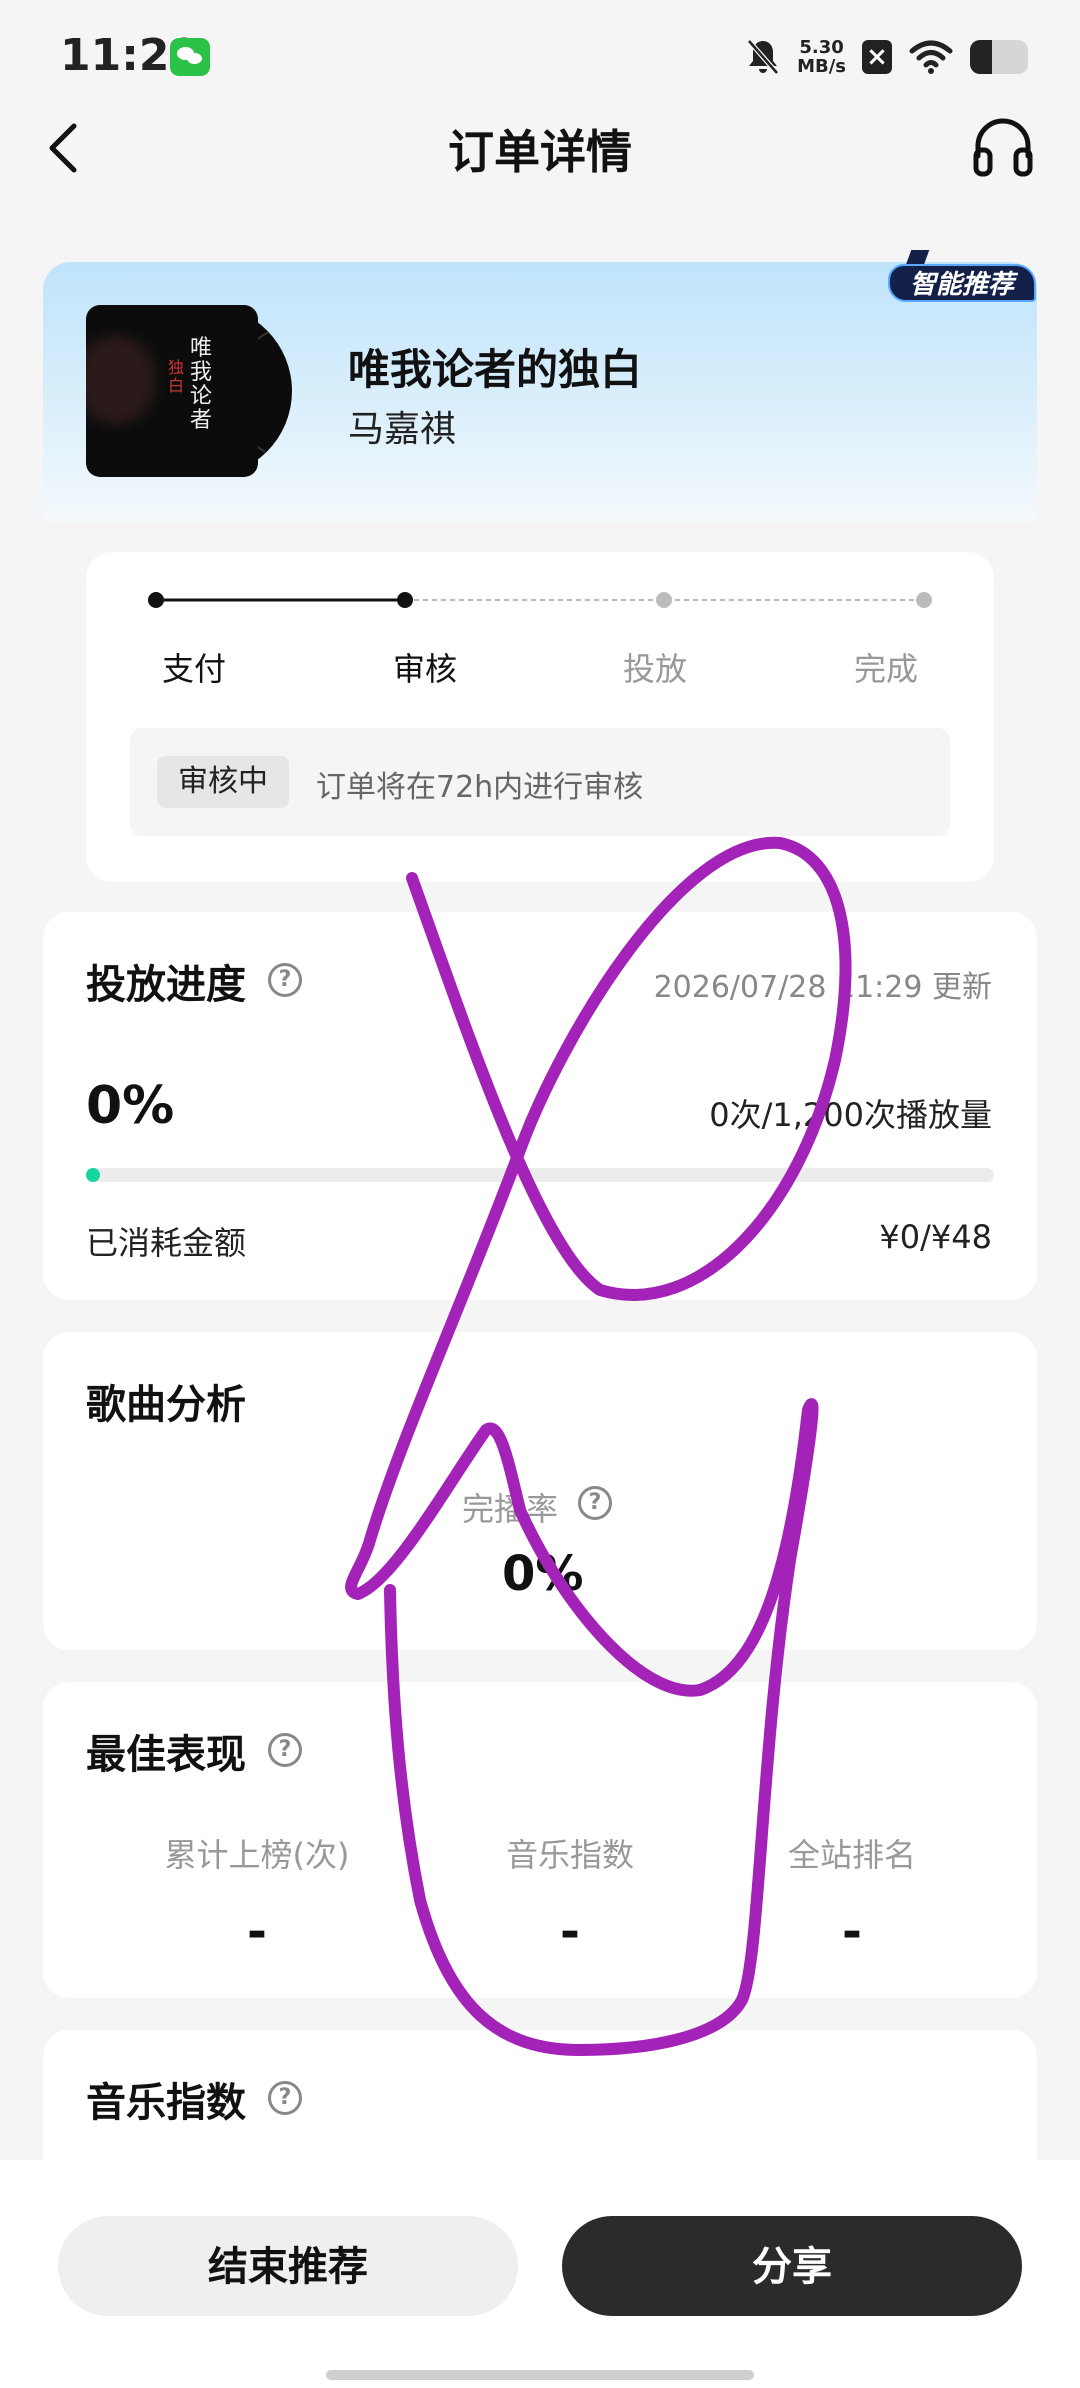  What do you see at coordinates (510, 1509) in the screenshot?
I see `completion-rate-label: 完播率` at bounding box center [510, 1509].